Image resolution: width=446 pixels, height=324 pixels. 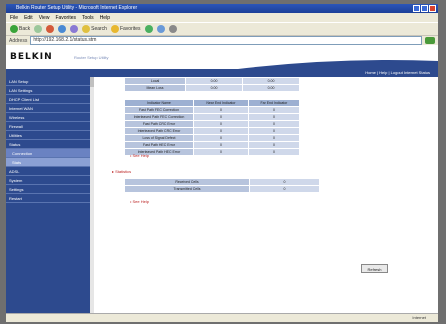 I want to click on home-button, so click(x=74, y=29).